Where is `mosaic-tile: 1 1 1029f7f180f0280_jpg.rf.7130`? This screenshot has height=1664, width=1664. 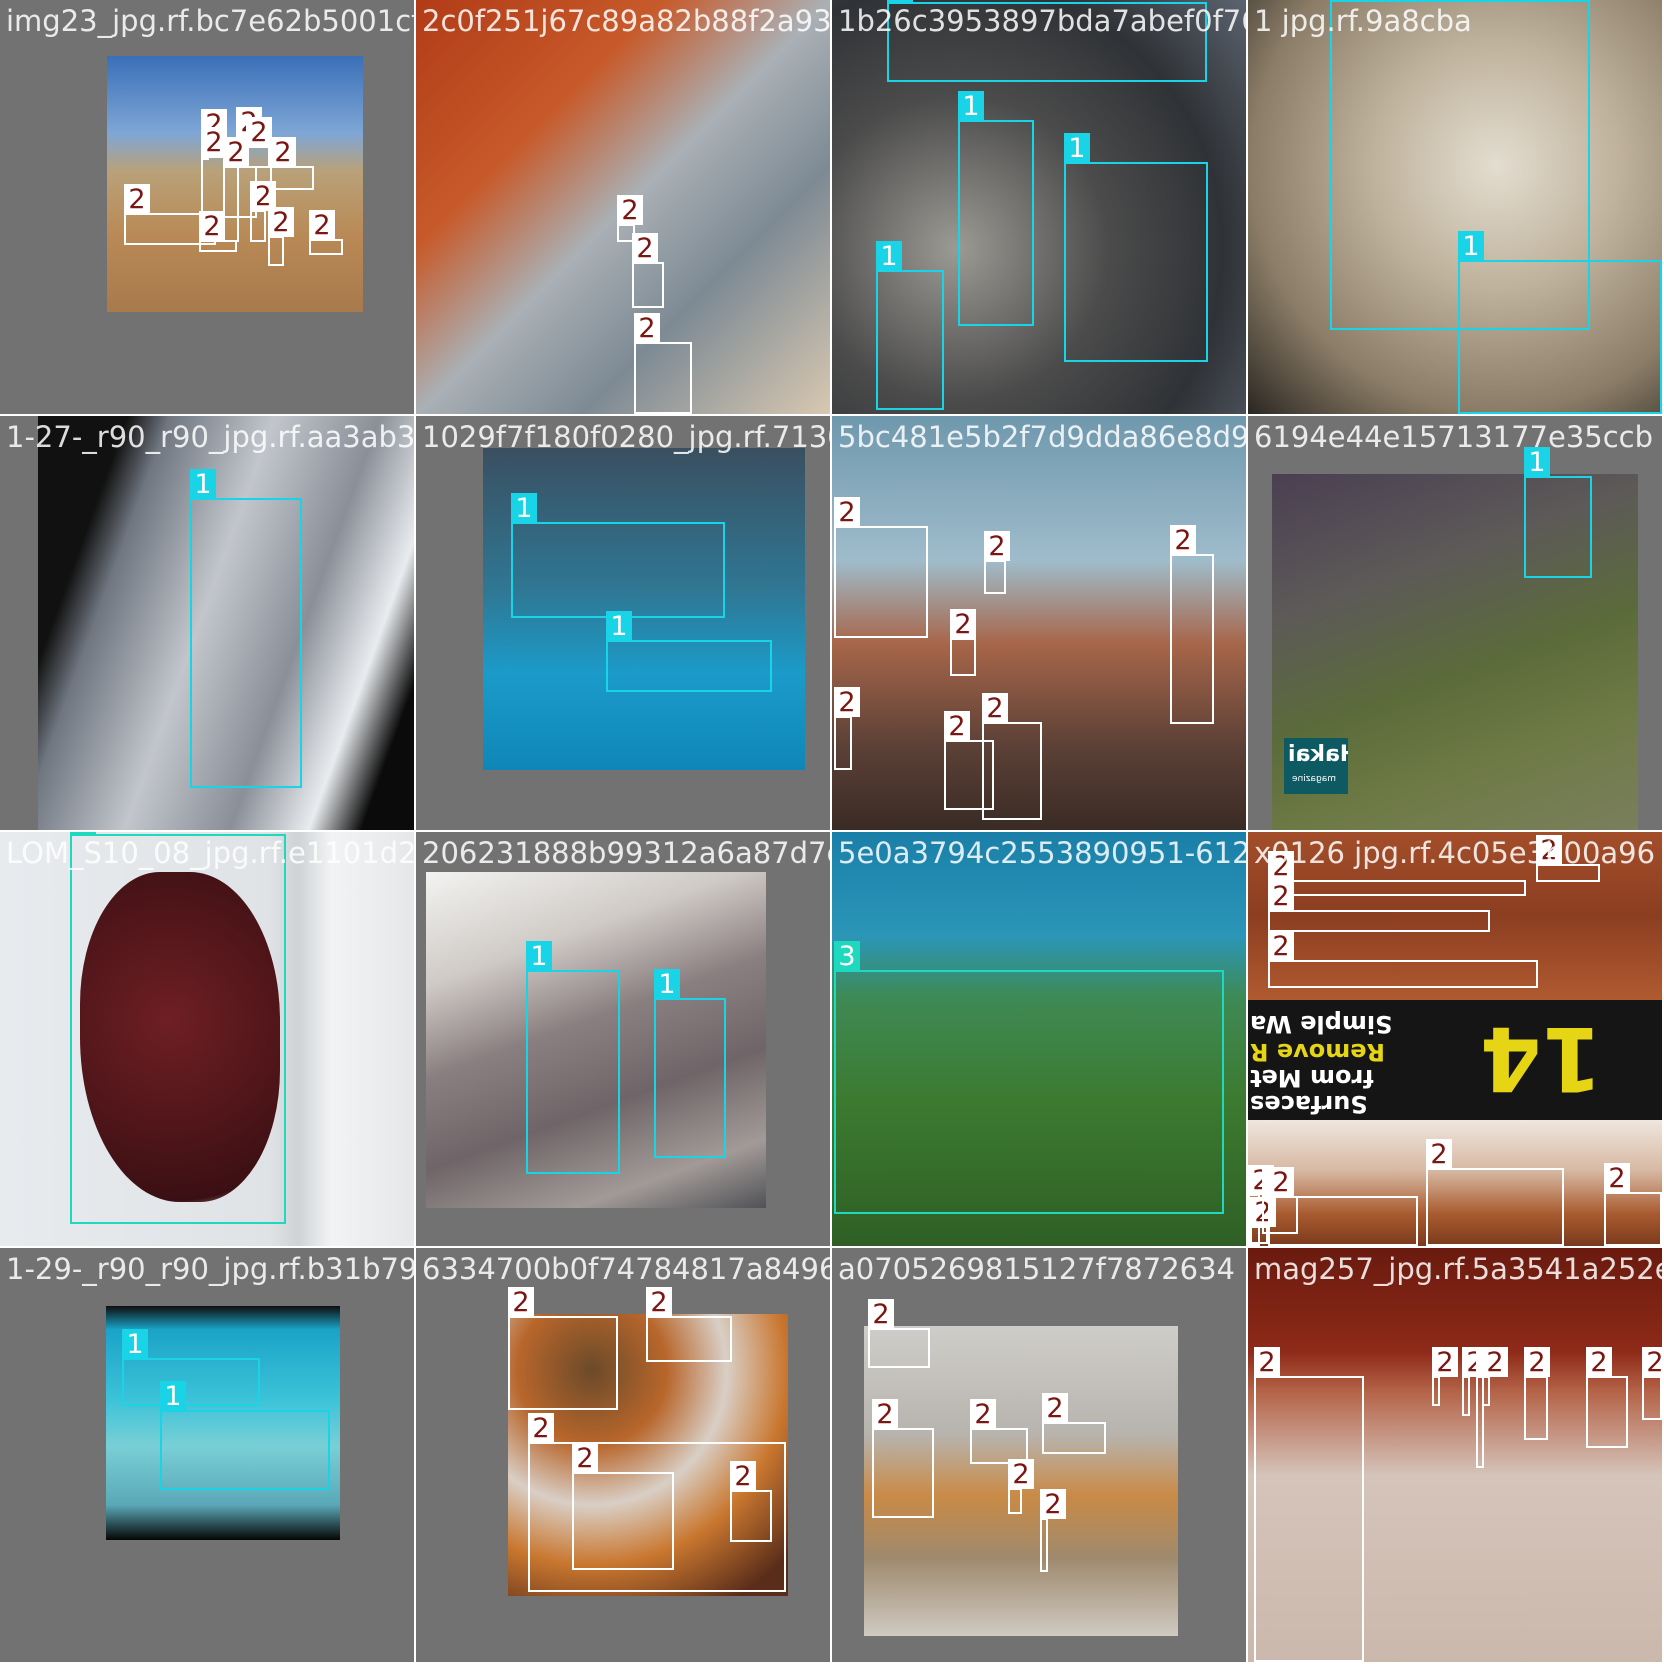
mosaic-tile: 1 1 1029f7f180f0280_jpg.rf.7130 is located at coordinates (623, 623).